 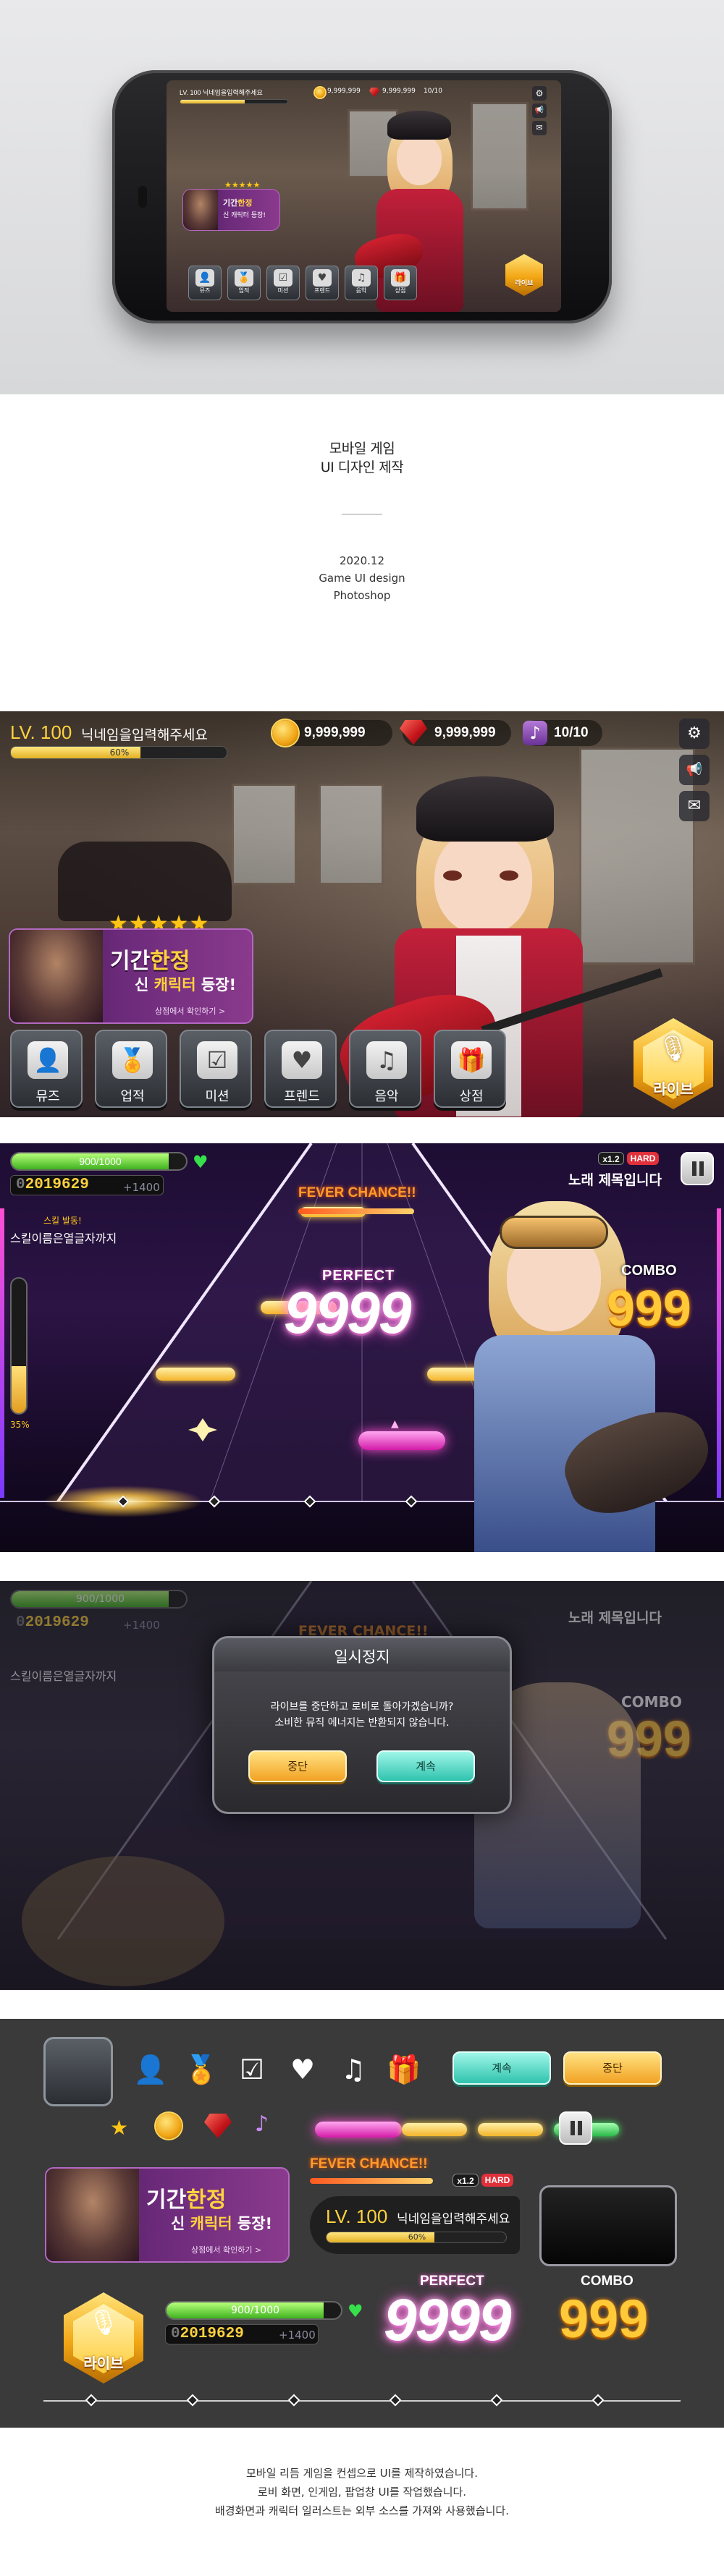 I want to click on score-delta: +1400, so click(x=141, y=1187).